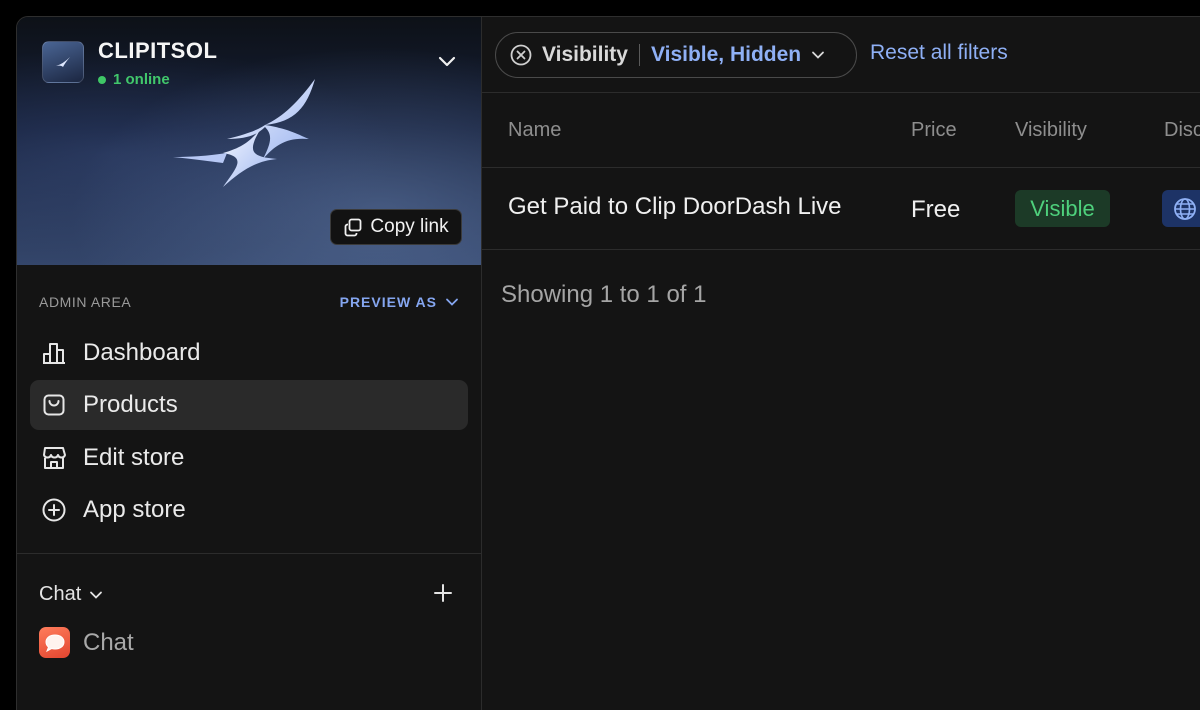 Image resolution: width=1200 pixels, height=710 pixels. Describe the element at coordinates (388, 302) in the screenshot. I see `preview-as-label: PREVIEW AS` at that location.